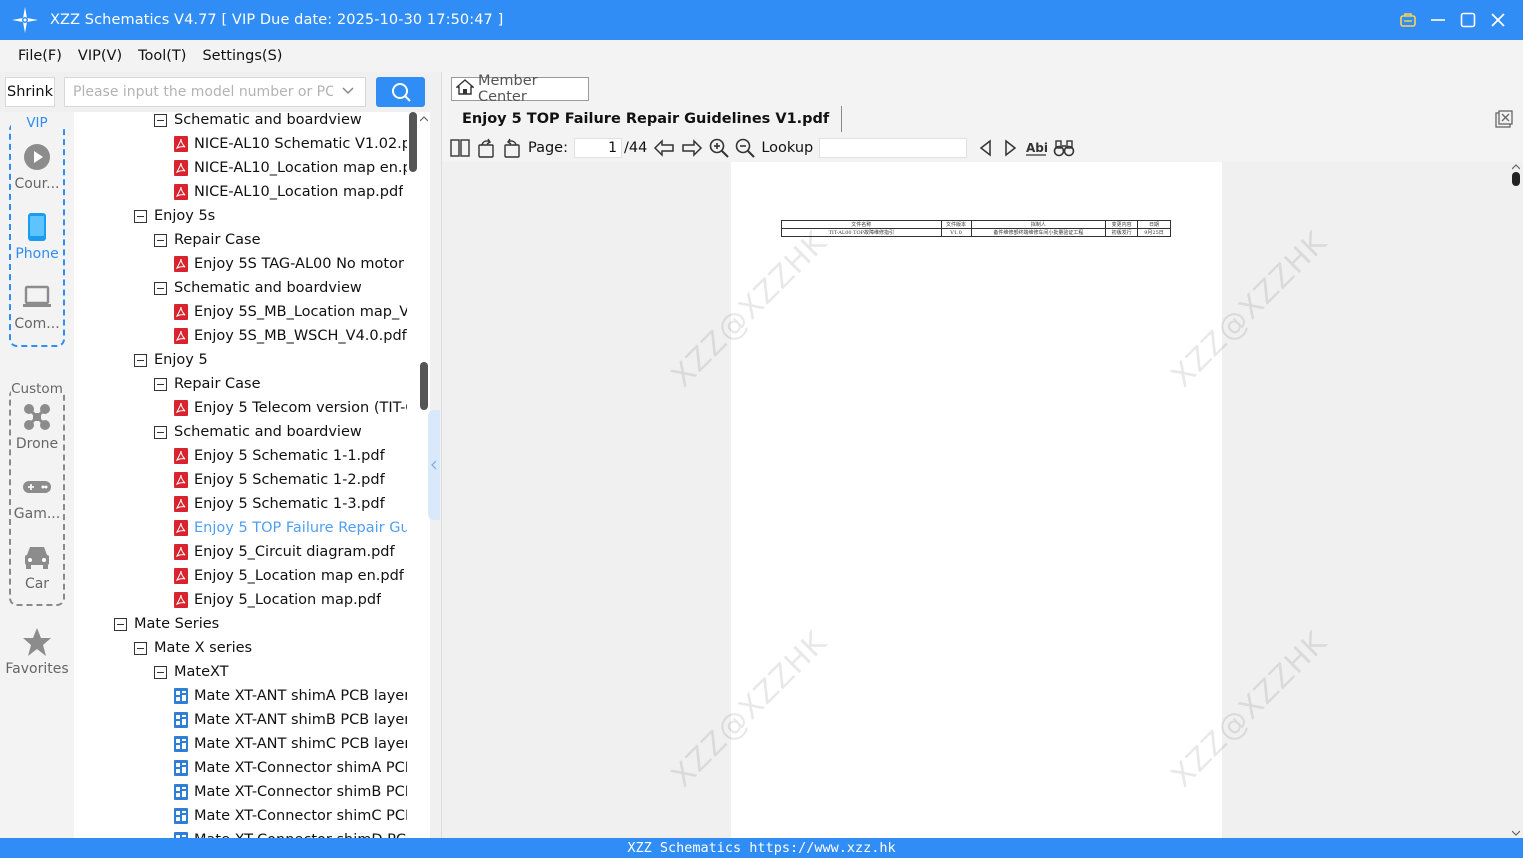  Describe the element at coordinates (290, 833) in the screenshot. I see `tree-file: Mate XT-Connector shimD PCB` at that location.